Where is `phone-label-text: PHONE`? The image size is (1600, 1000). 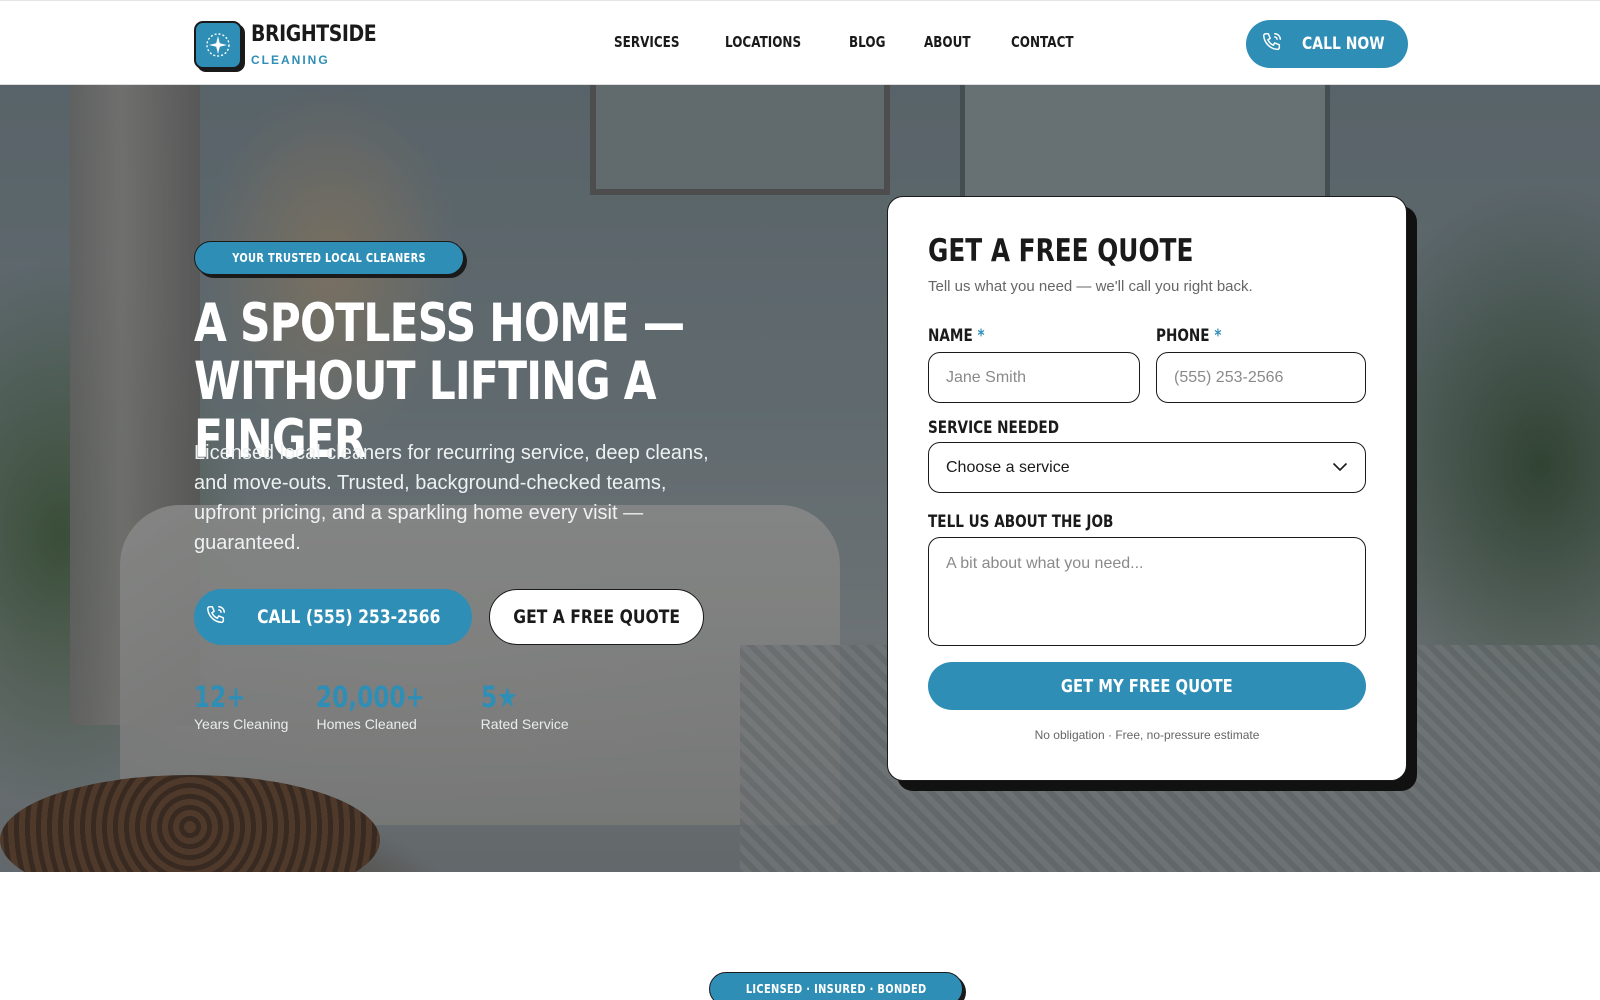 phone-label-text: PHONE is located at coordinates (1183, 336).